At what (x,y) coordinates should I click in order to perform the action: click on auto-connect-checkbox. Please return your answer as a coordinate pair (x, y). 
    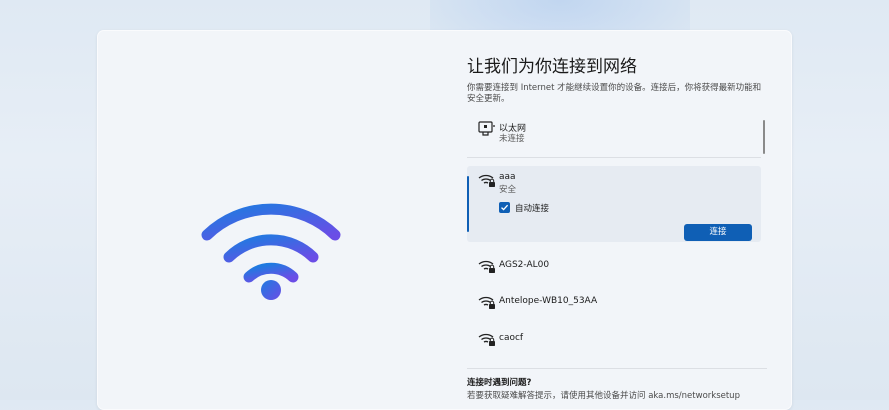
    Looking at the image, I should click on (504, 207).